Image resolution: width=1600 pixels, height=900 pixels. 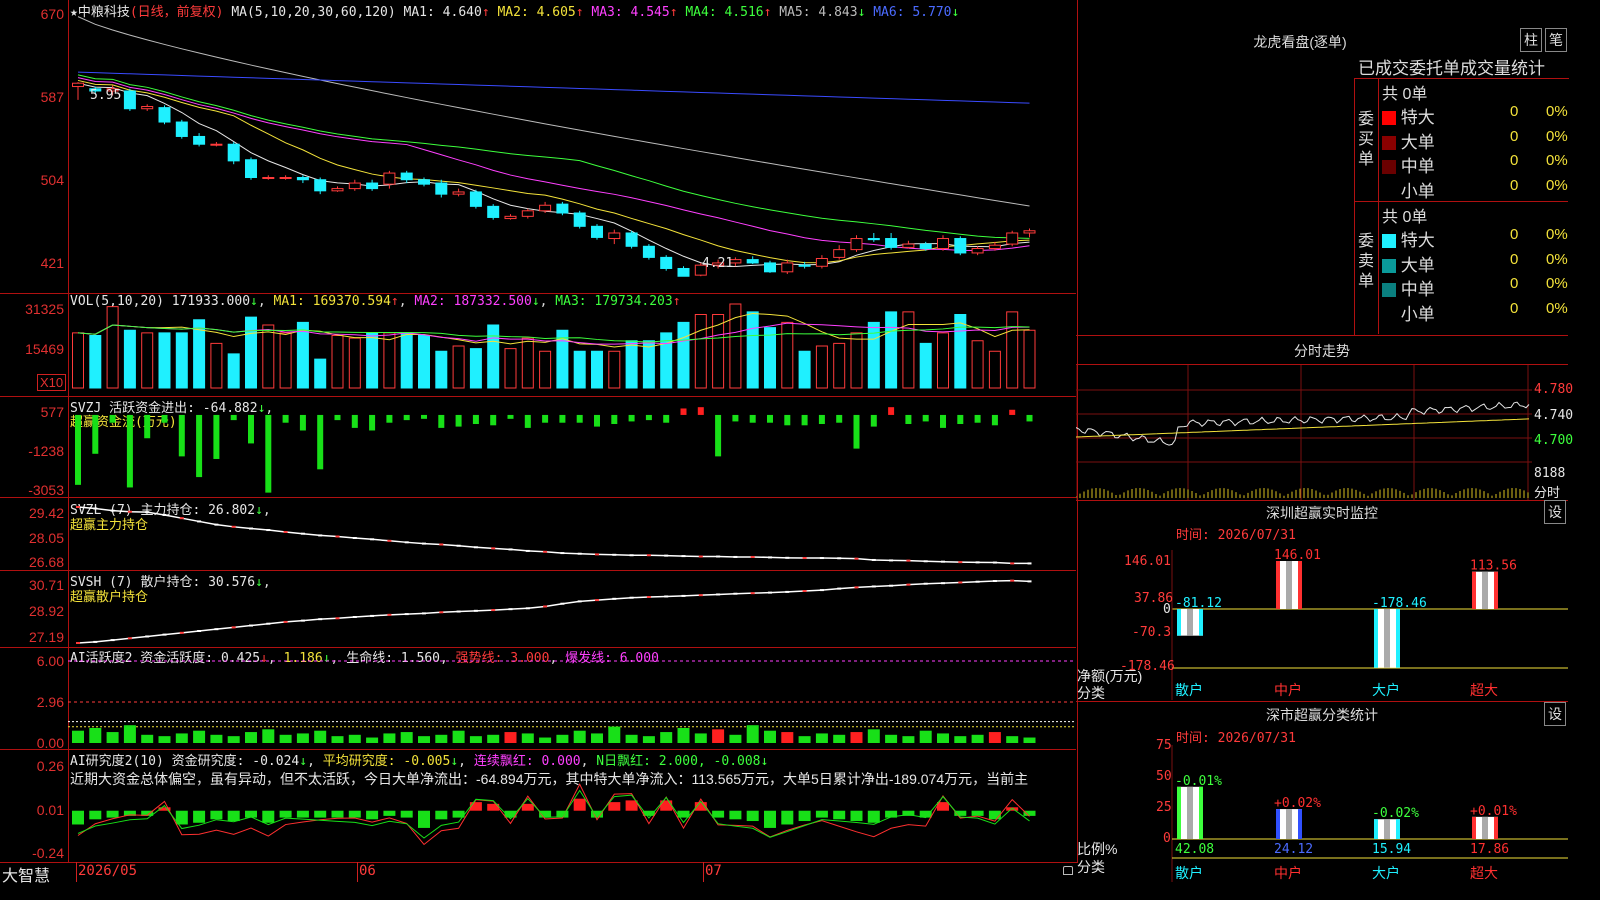 I want to click on ai2-chart, so click(x=572, y=806).